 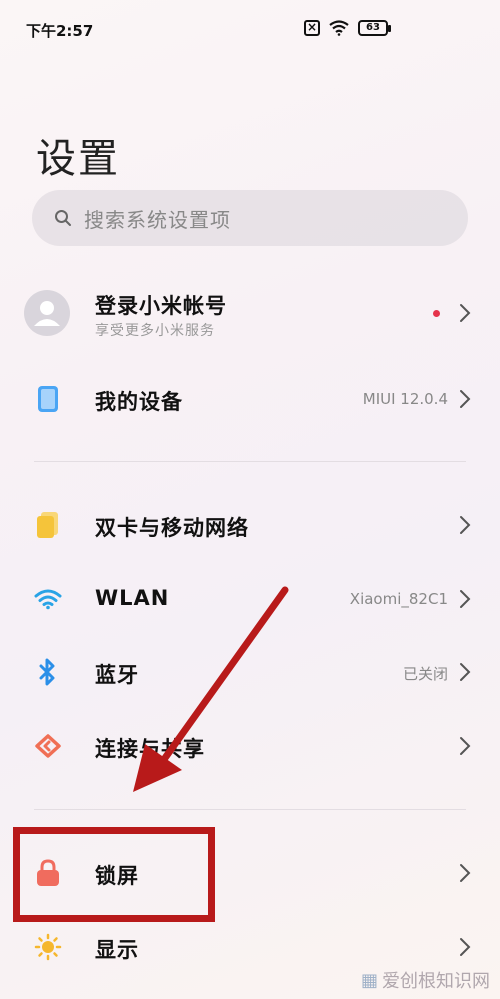 What do you see at coordinates (78, 159) in the screenshot?
I see `page-title: 设置` at bounding box center [78, 159].